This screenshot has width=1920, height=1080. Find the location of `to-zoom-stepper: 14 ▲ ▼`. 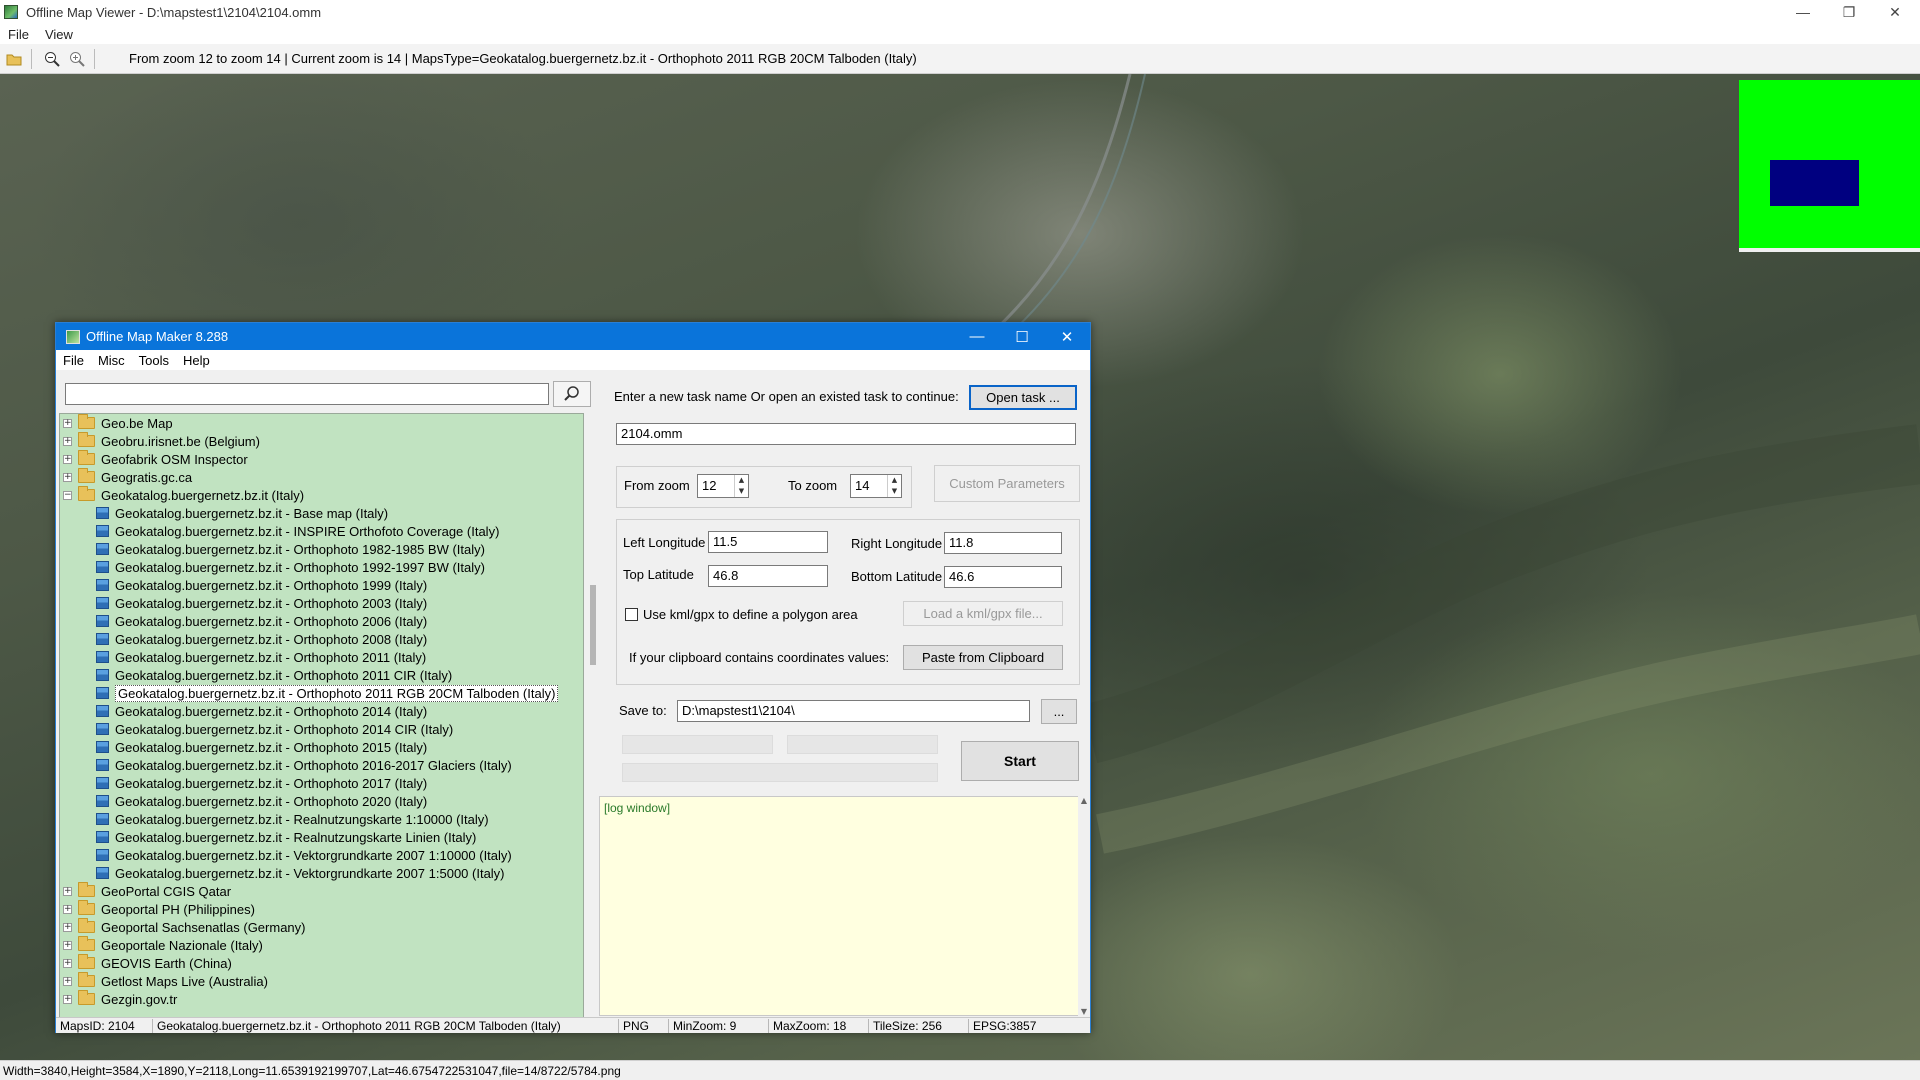

to-zoom-stepper: 14 ▲ ▼ is located at coordinates (876, 486).